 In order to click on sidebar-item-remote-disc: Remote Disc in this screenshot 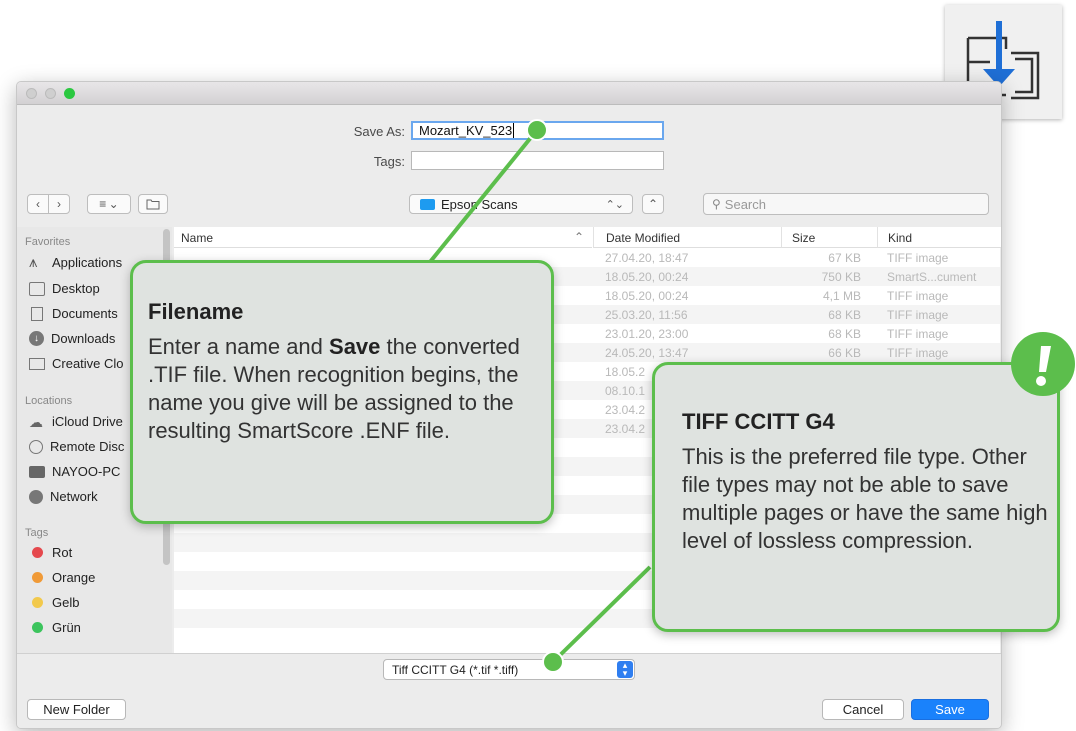, I will do `click(76, 446)`.